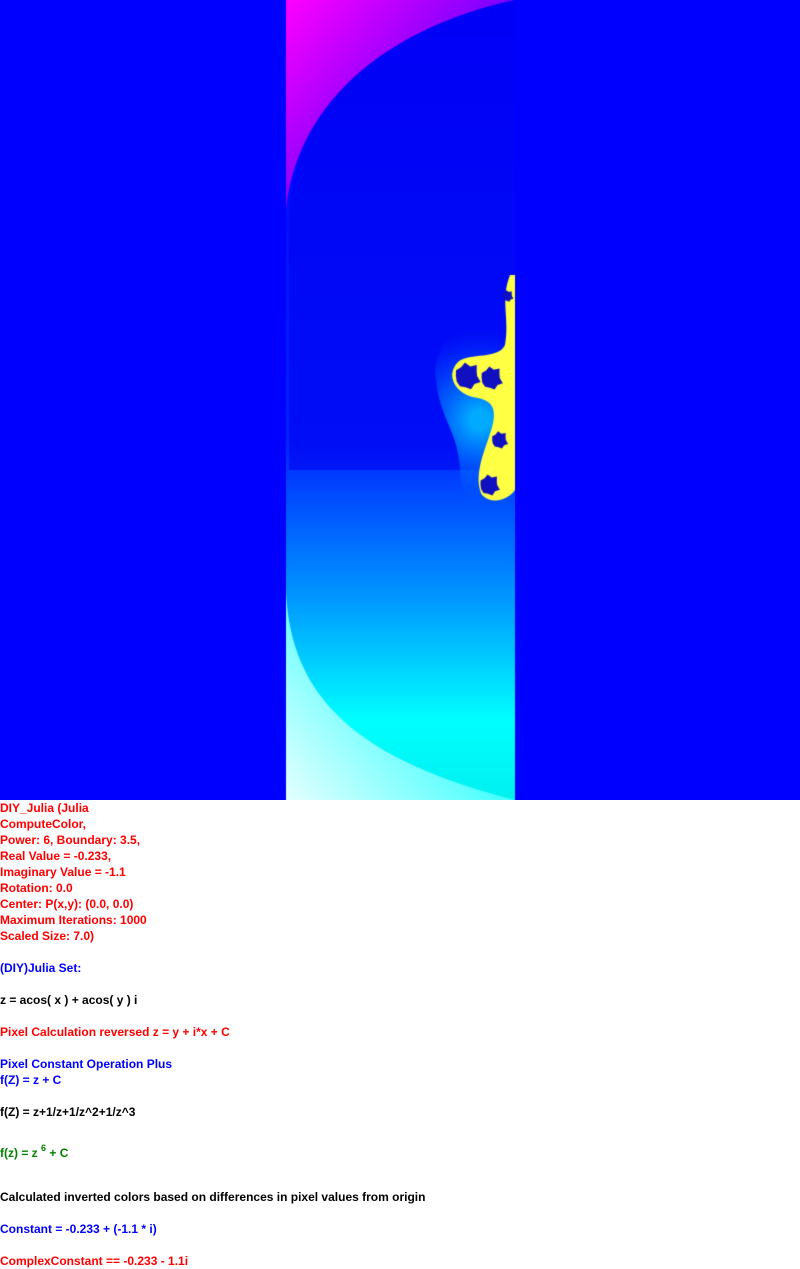  I want to click on constant-expression: Constant = -0.233 + (-1.1 * i), so click(78, 1229).